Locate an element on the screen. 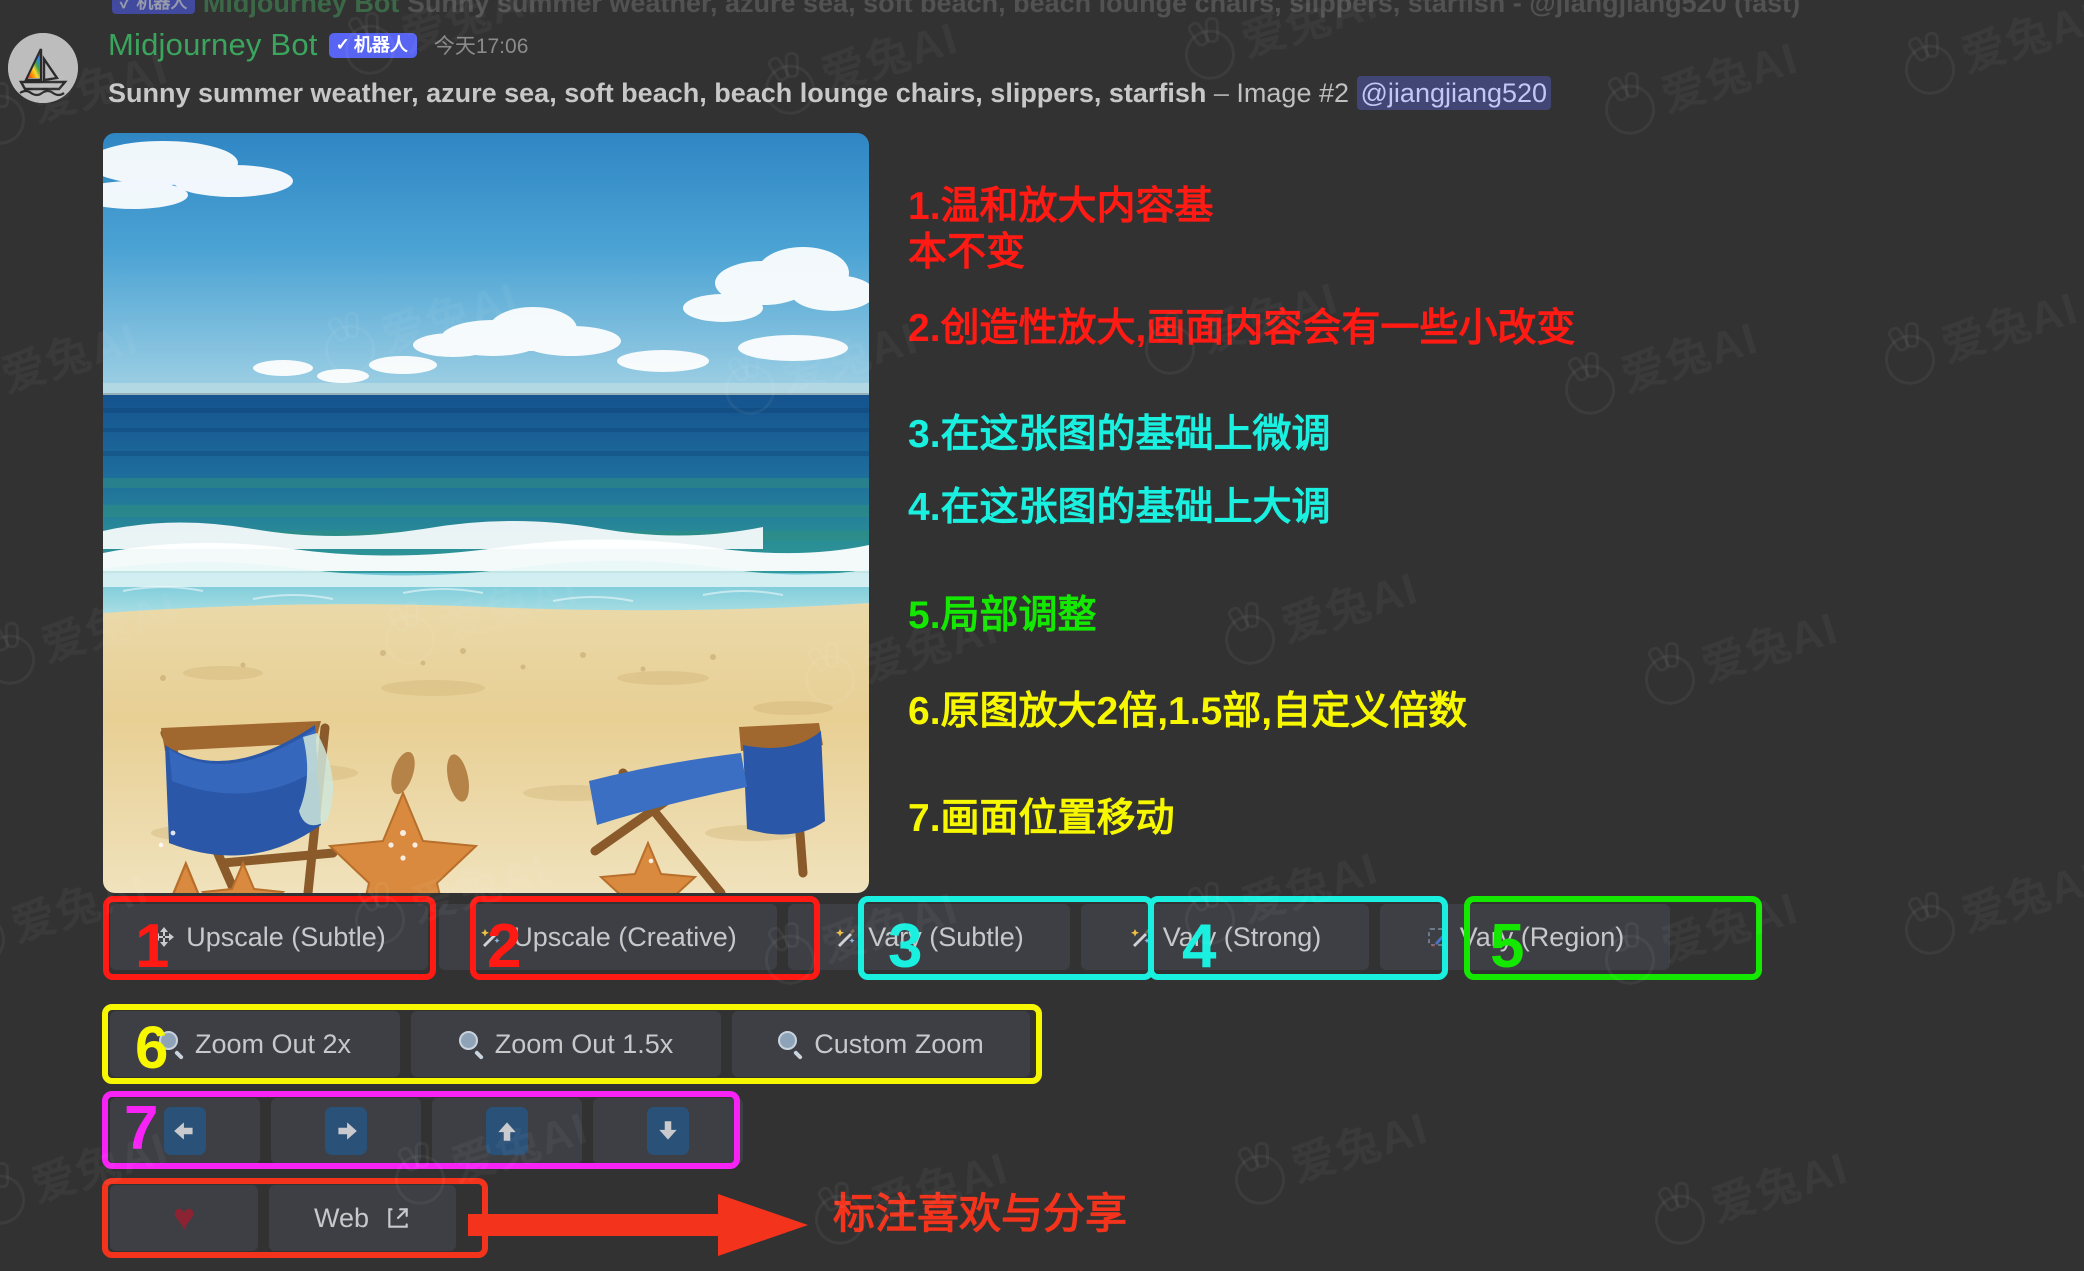 Image resolution: width=2084 pixels, height=1271 pixels. vary-region-label: Vary (Region) is located at coordinates (1542, 936).